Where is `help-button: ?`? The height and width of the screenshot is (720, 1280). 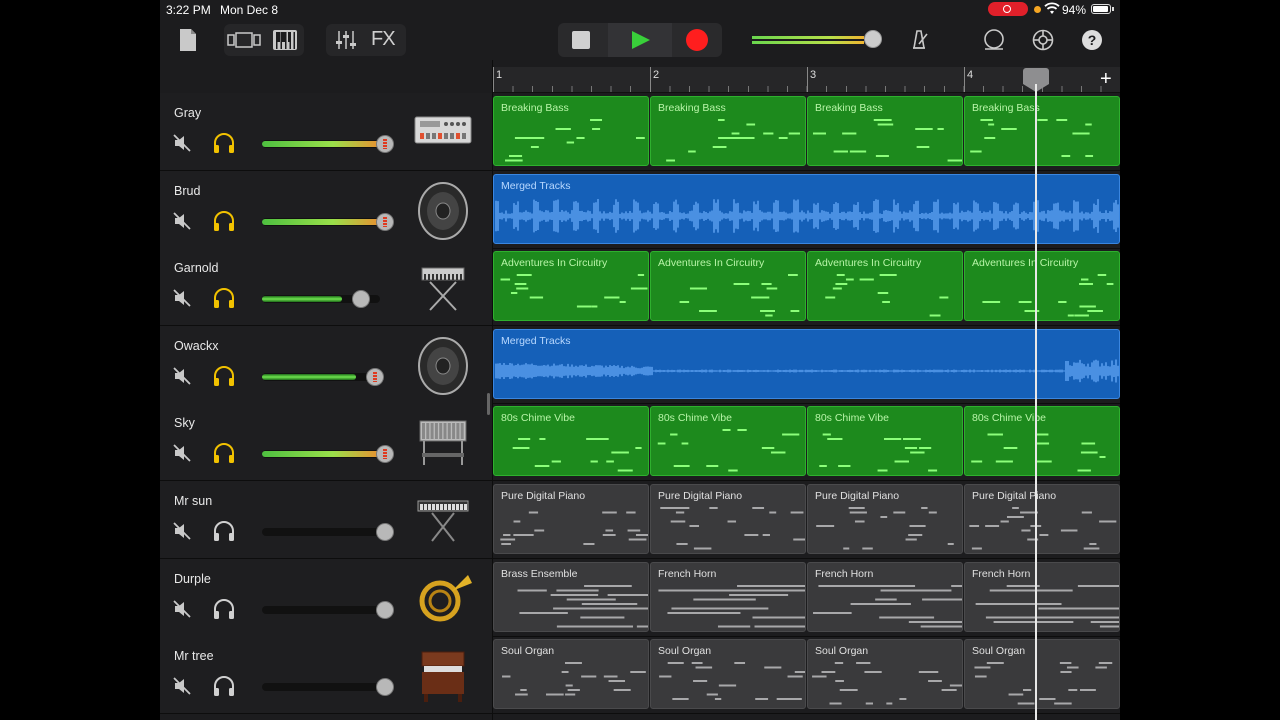 help-button: ? is located at coordinates (1092, 40).